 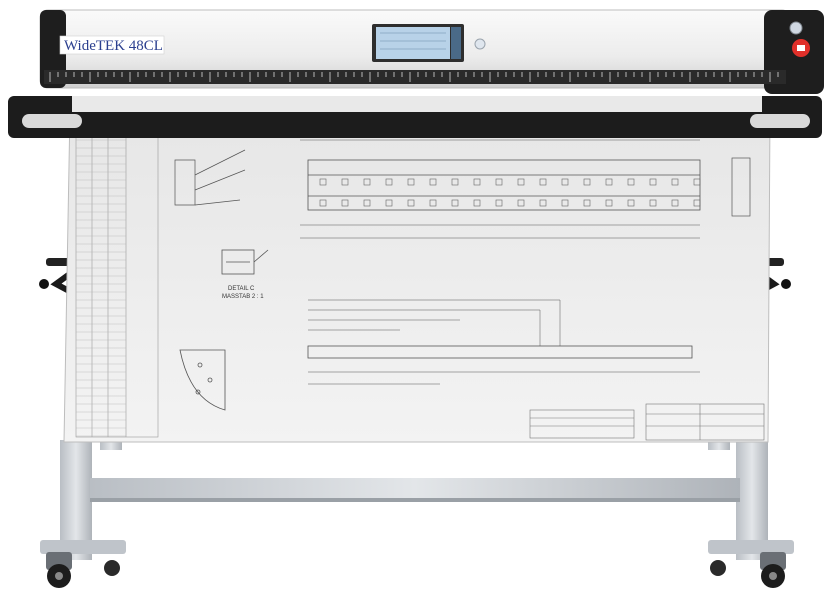 I want to click on caster-wheel-rear-right, so click(x=718, y=568).